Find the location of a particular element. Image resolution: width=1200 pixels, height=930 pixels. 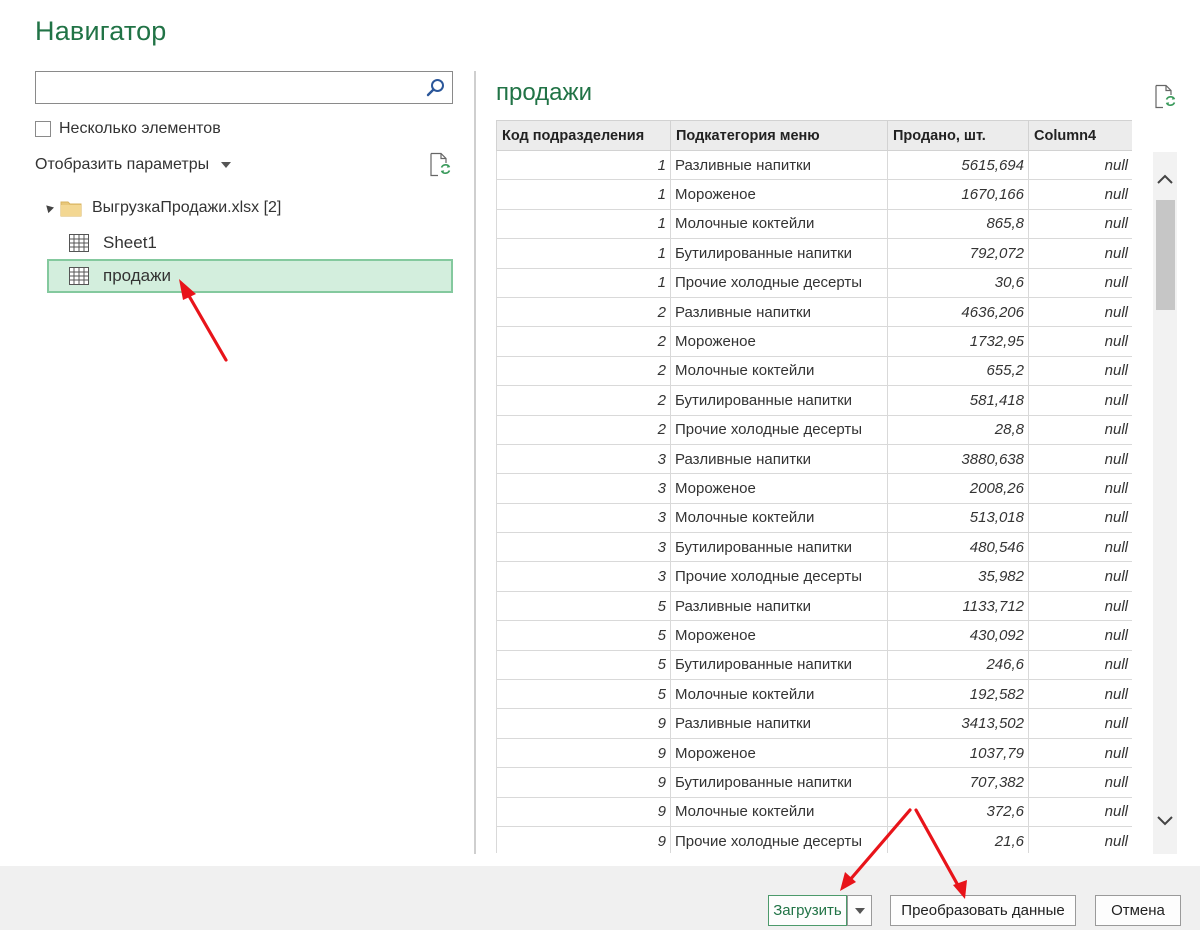

table-row: 9 Разливные напитки 3413,502 null is located at coordinates (814, 723).